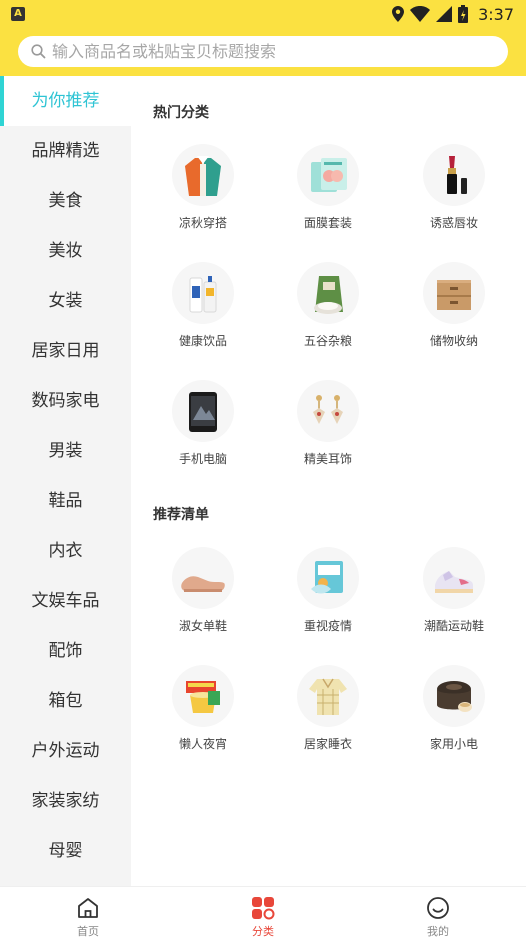 This screenshot has width=526, height=943. Describe the element at coordinates (453, 744) in the screenshot. I see `category-label: 家用小电` at that location.